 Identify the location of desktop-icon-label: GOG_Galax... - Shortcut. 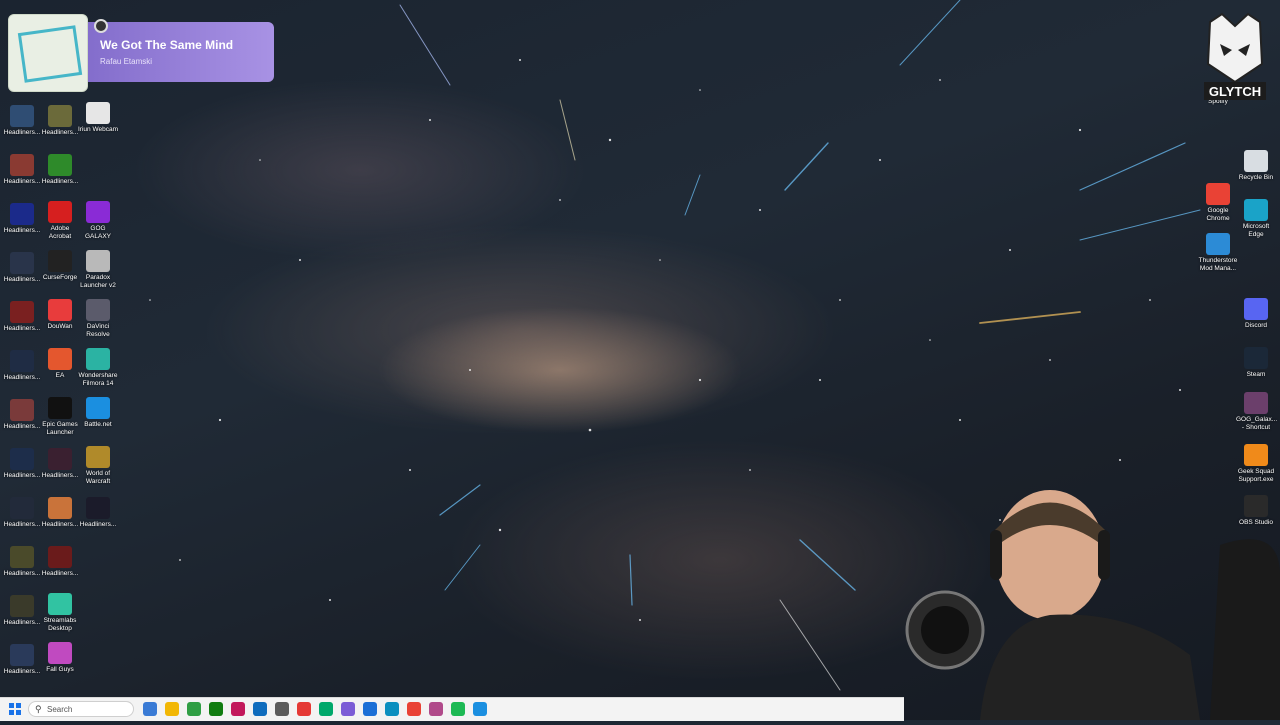
(1257, 423).